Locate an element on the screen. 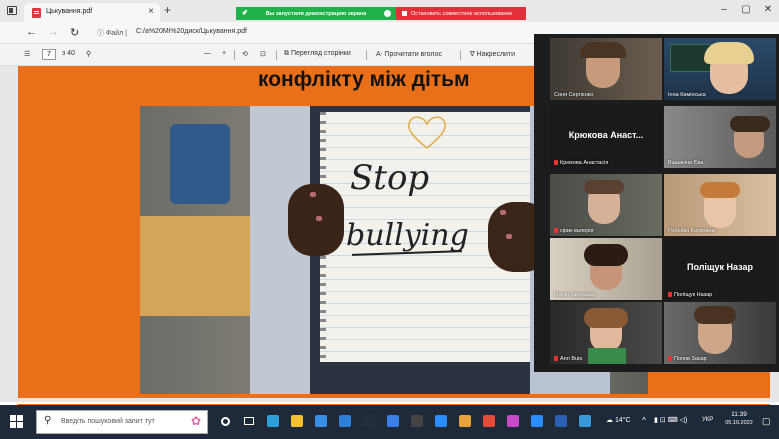 The height and width of the screenshot is (439, 779). participant-name: сірик валерія is located at coordinates (573, 231).